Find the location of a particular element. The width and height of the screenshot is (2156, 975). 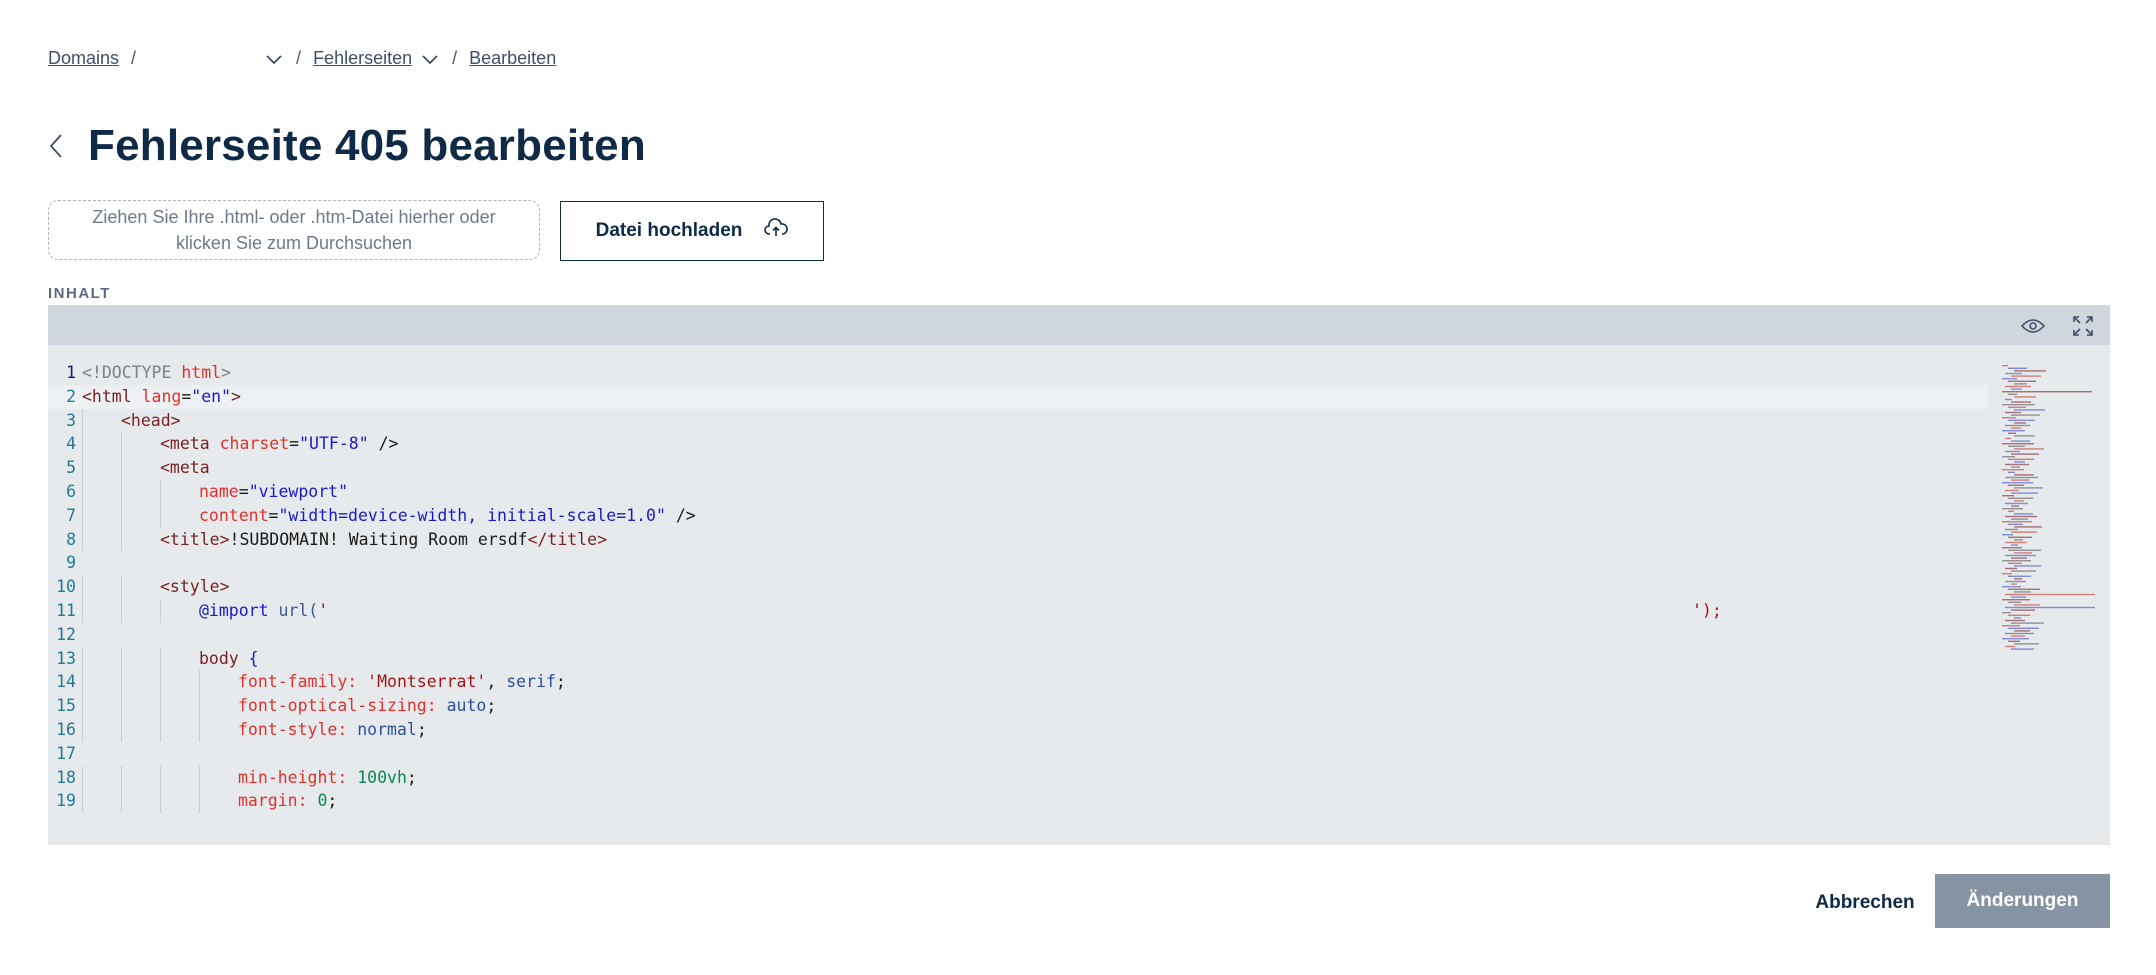

code-line: 5 <meta is located at coordinates (1018, 468).